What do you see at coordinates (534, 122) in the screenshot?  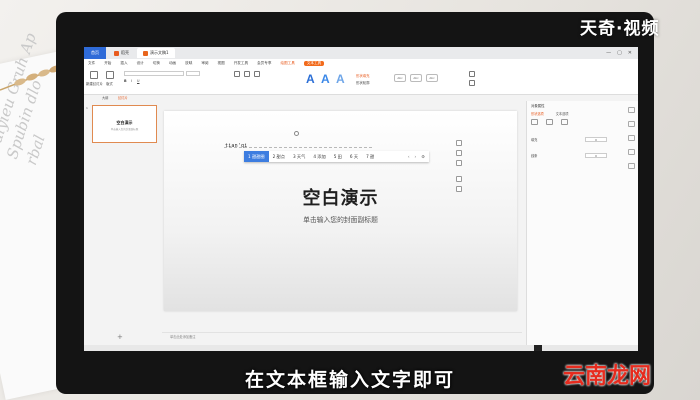 I see `fill-line-icon` at bounding box center [534, 122].